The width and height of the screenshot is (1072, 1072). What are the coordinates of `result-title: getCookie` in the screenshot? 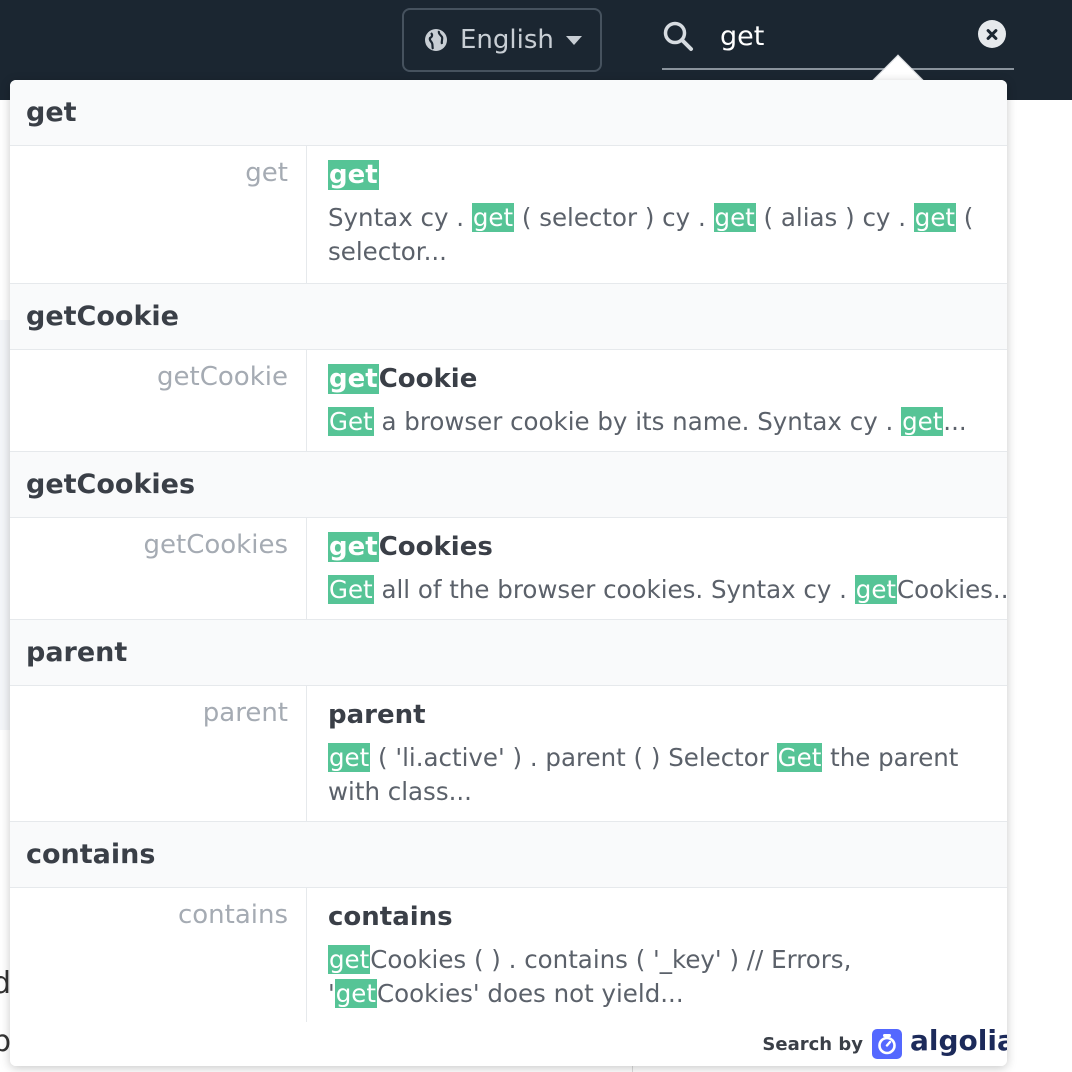 It's located at (667, 379).